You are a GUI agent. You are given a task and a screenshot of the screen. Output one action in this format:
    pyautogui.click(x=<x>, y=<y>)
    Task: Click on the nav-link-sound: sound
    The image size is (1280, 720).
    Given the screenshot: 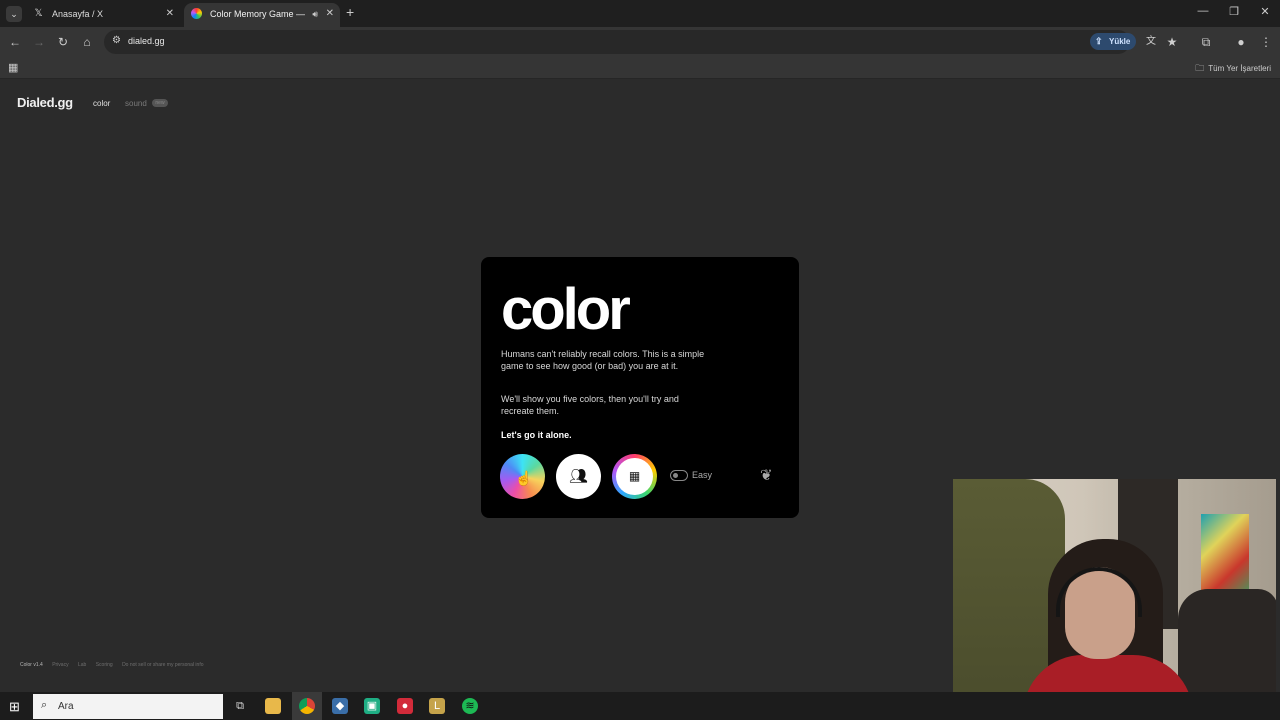 What is the action you would take?
    pyautogui.click(x=136, y=103)
    